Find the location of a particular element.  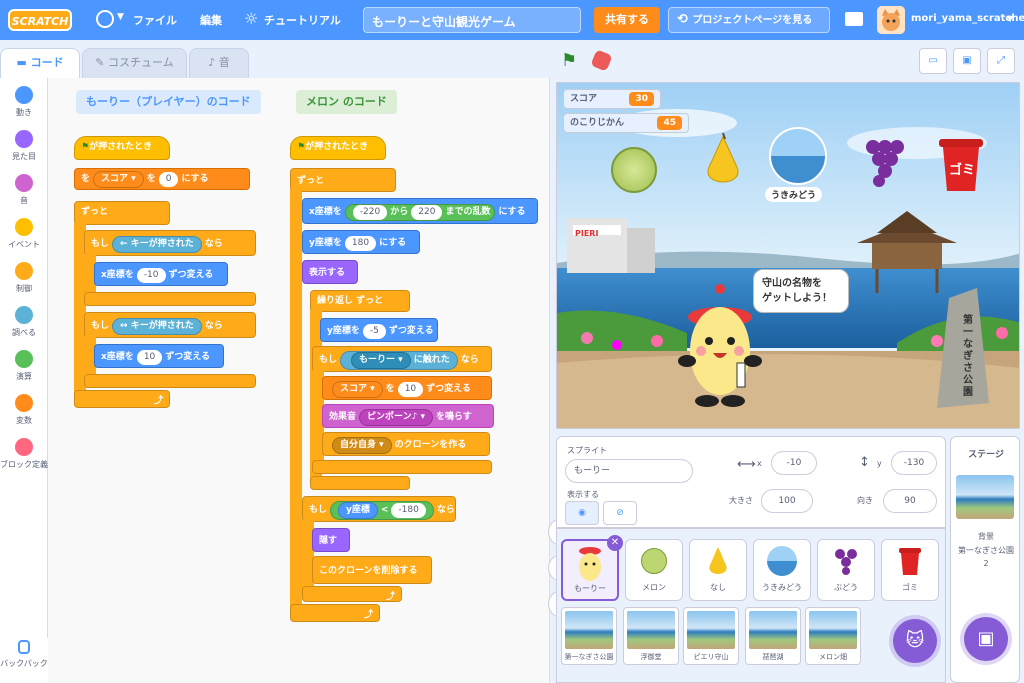

sun-icon: ☼ is located at coordinates (251, 18).